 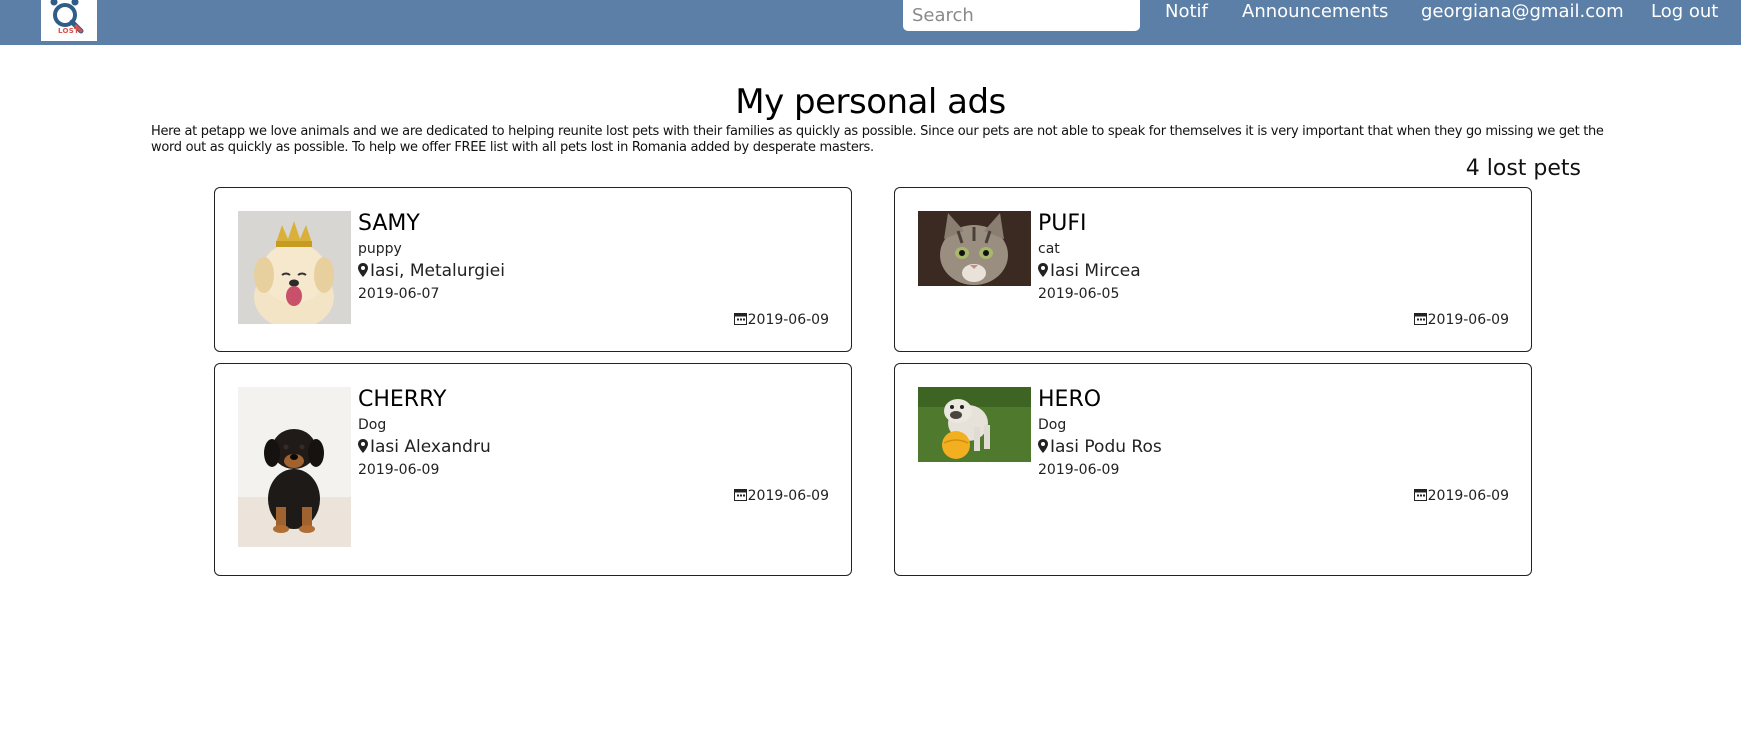 I want to click on logout-link: Log out, so click(x=1684, y=11).